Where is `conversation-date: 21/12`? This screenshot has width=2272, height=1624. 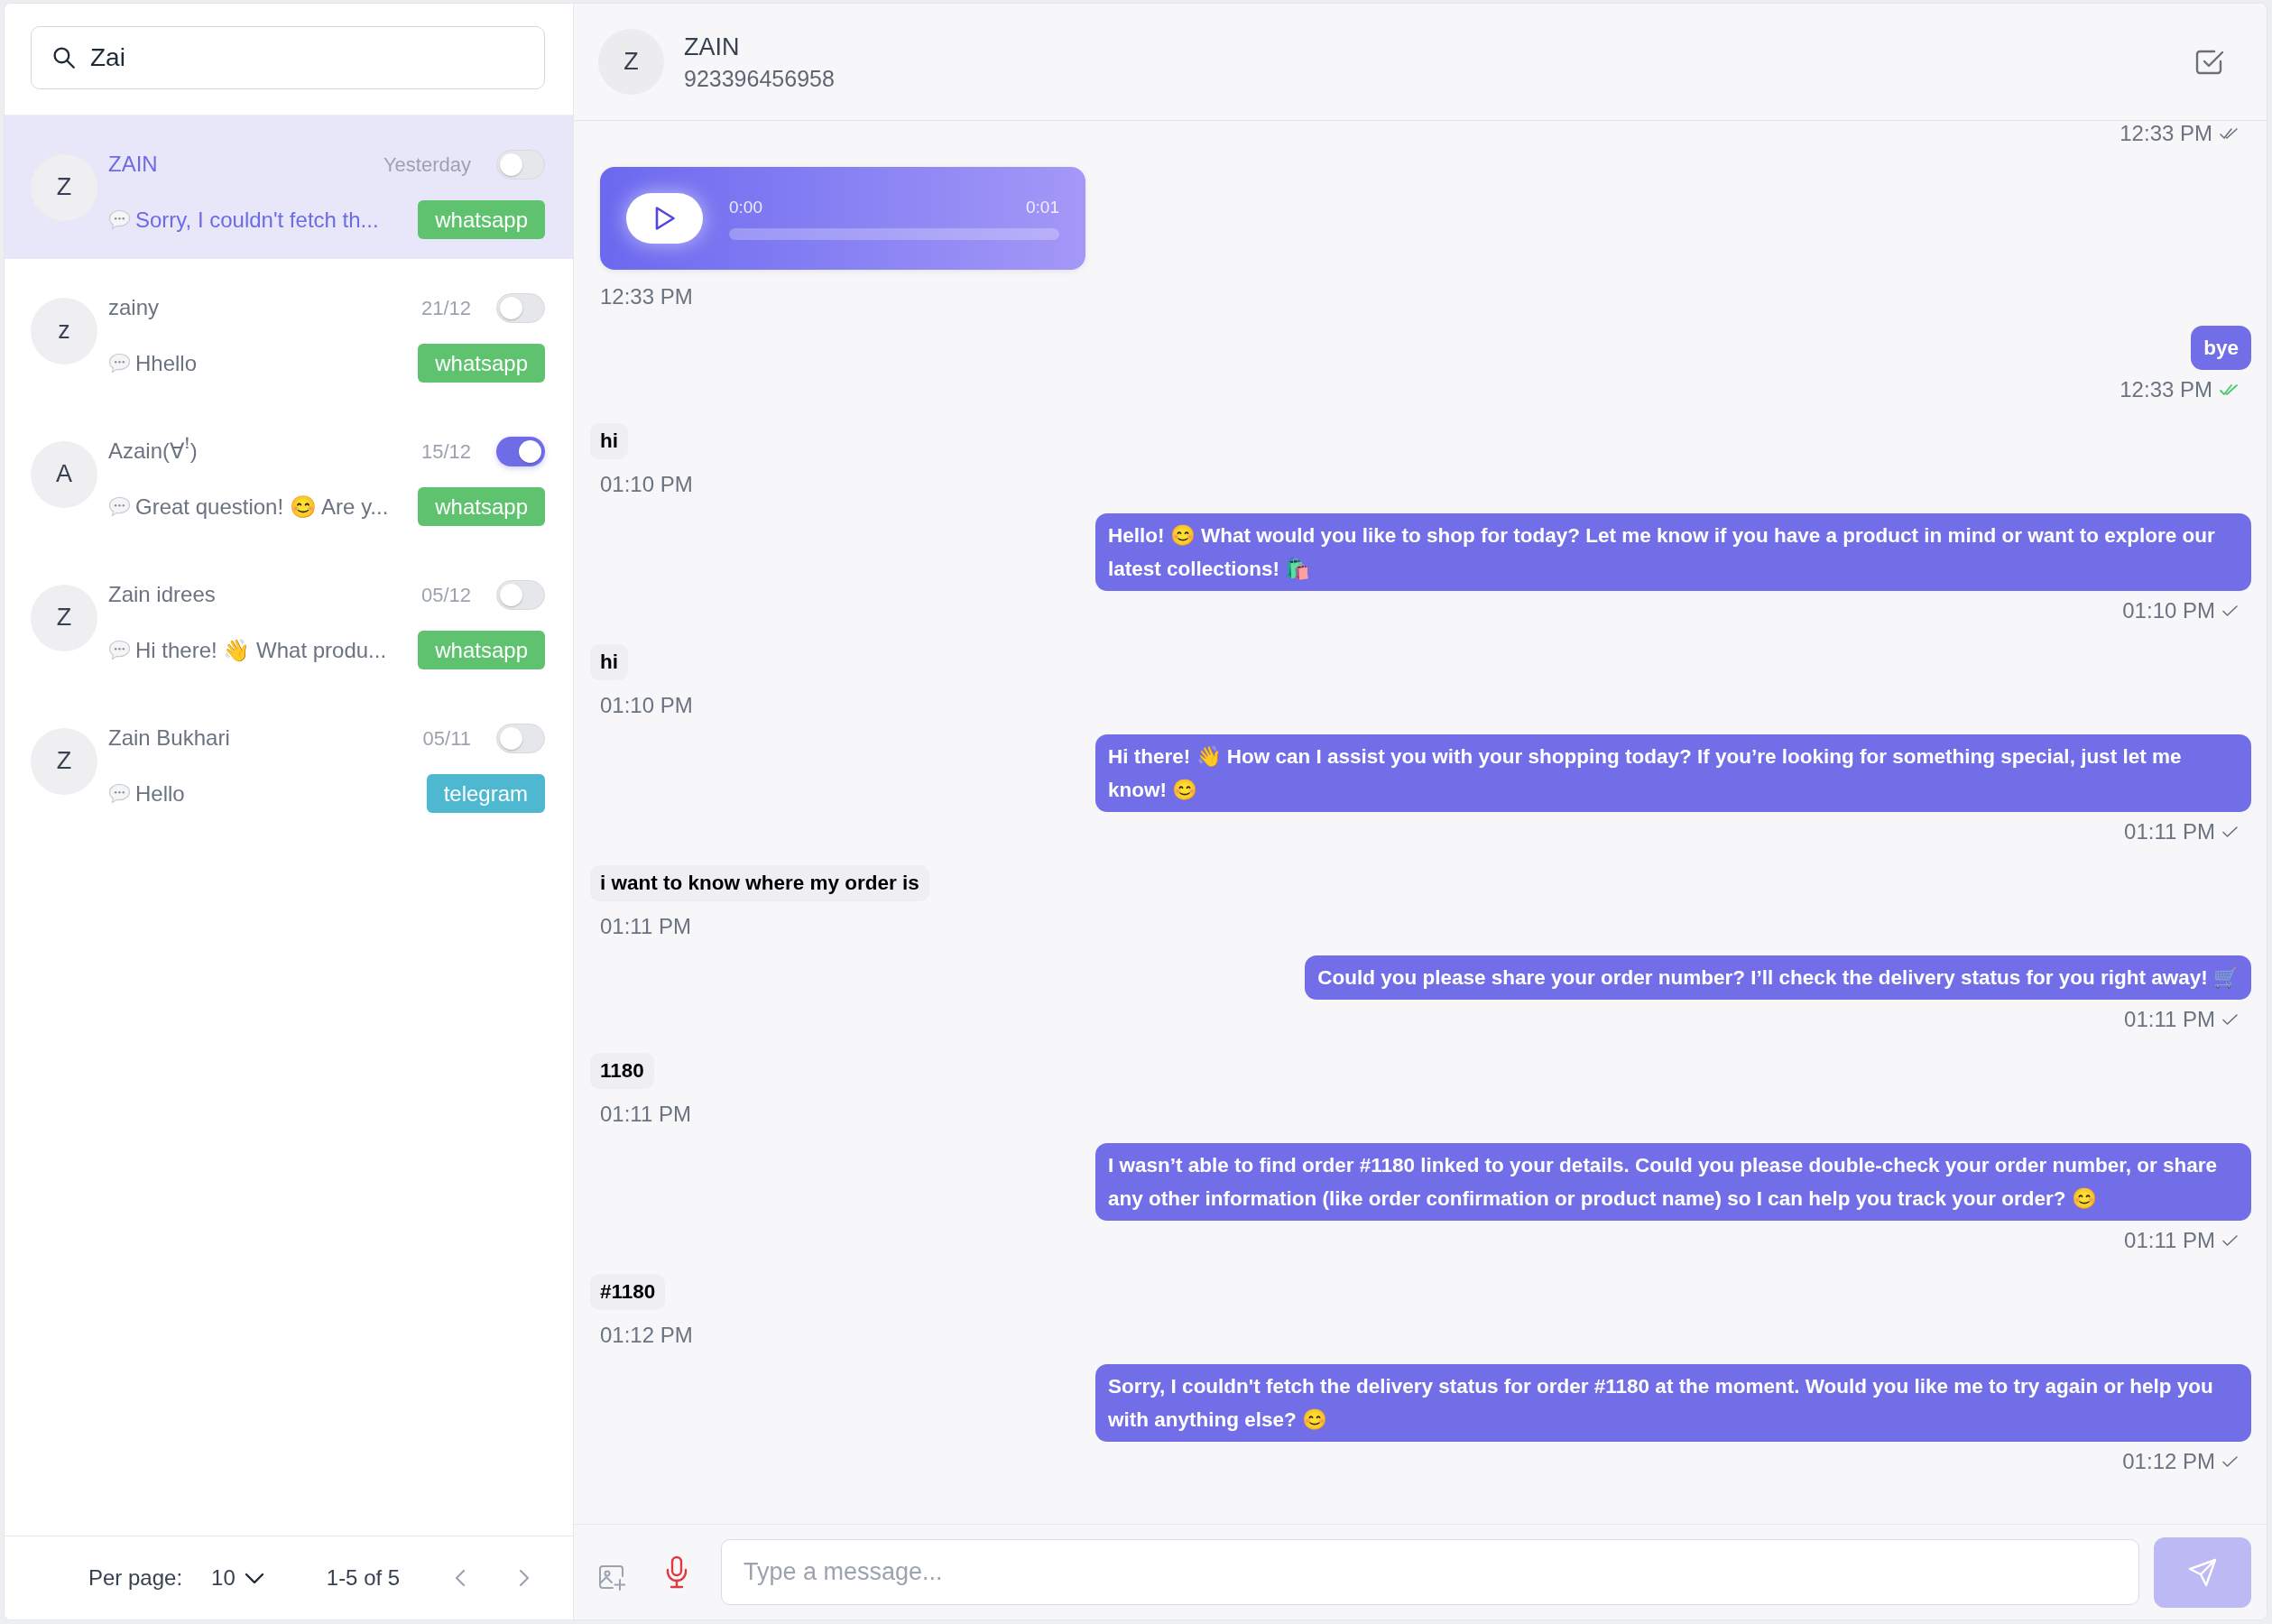 conversation-date: 21/12 is located at coordinates (445, 308).